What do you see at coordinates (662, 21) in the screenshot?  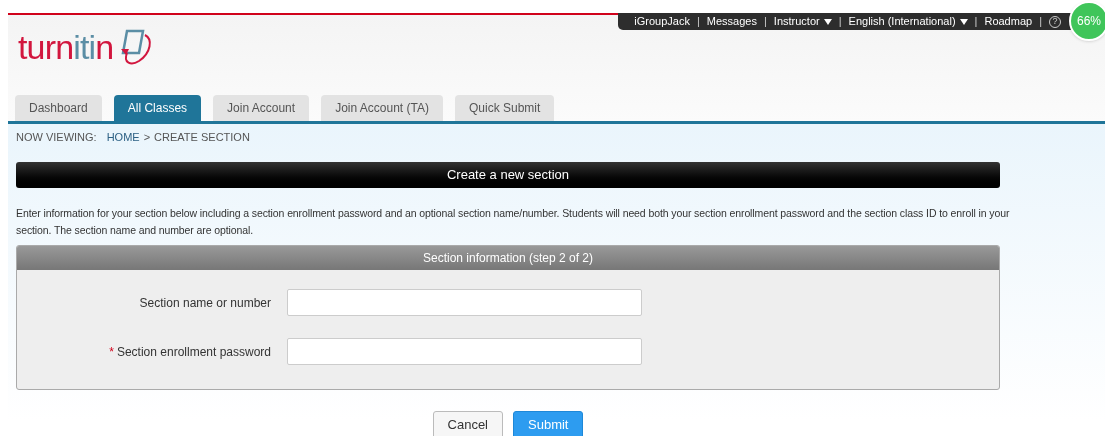 I see `top-nav-link: iGroupJack` at bounding box center [662, 21].